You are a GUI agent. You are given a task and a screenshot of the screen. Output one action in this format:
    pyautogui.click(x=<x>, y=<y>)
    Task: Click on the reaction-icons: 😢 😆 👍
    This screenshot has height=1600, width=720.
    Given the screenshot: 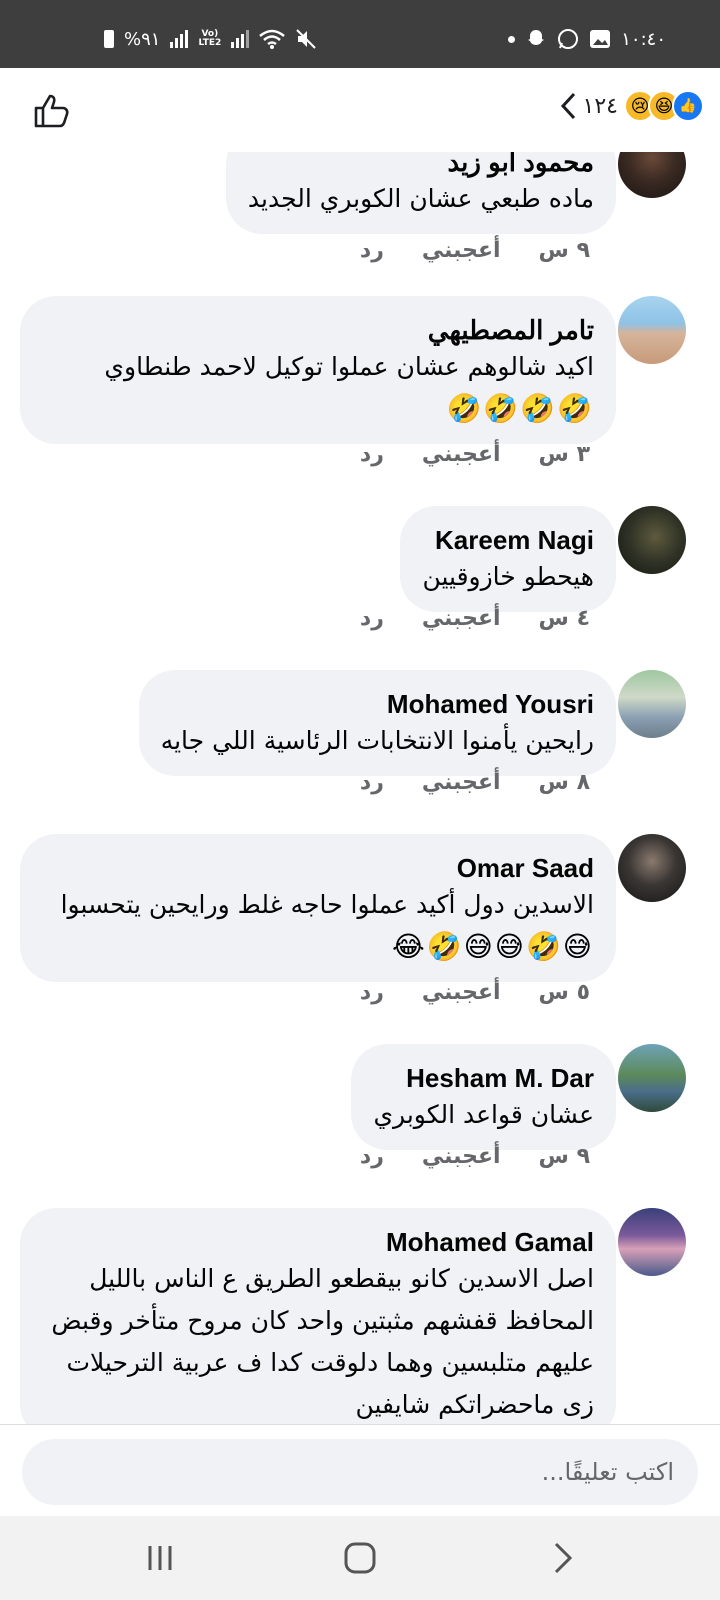 What is the action you would take?
    pyautogui.click(x=664, y=106)
    